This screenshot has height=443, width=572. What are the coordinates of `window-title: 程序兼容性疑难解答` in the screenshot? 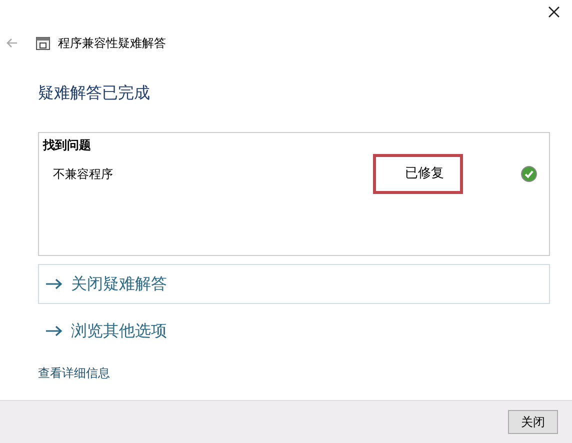 It's located at (112, 43).